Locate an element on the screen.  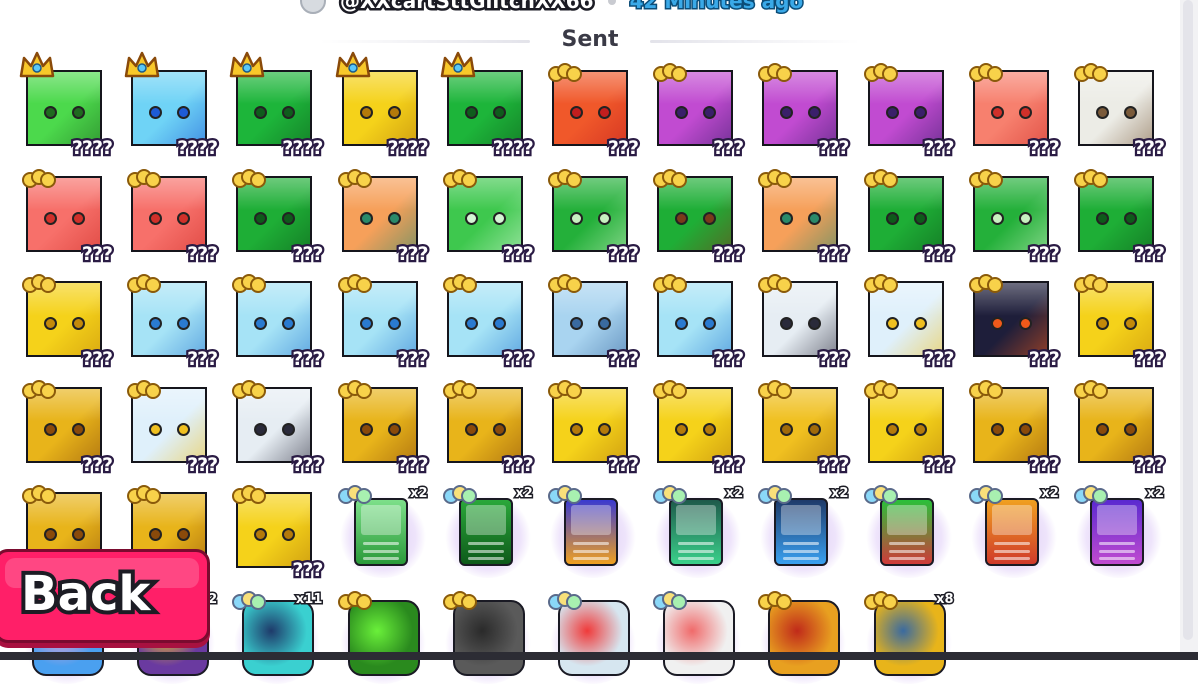
card-art is located at coordinates (1117, 520).